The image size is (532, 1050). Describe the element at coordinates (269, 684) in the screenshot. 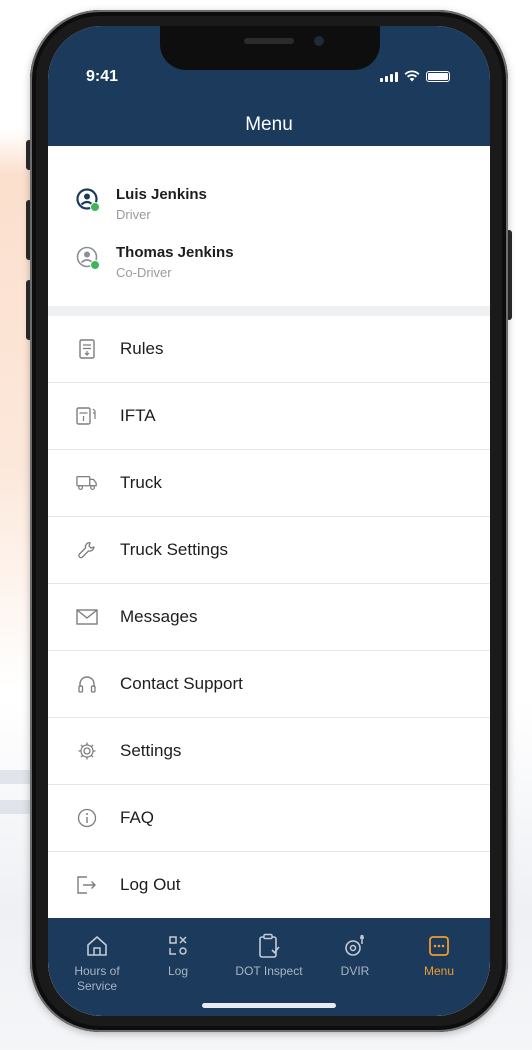

I see `menu-item-contact-support: Contact Support` at that location.